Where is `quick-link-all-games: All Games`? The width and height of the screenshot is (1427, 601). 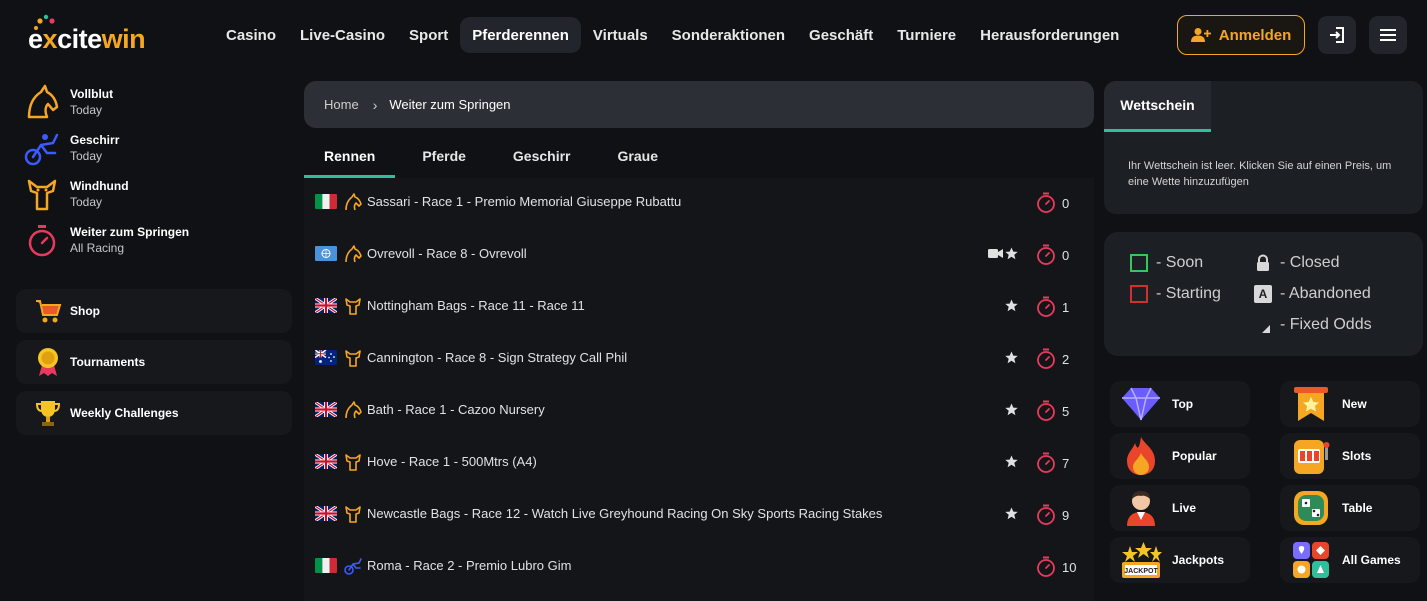 quick-link-all-games: All Games is located at coordinates (1350, 560).